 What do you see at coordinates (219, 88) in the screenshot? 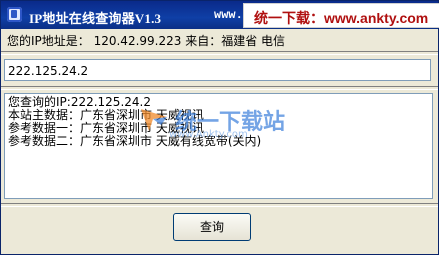
I see `separator-middle` at bounding box center [219, 88].